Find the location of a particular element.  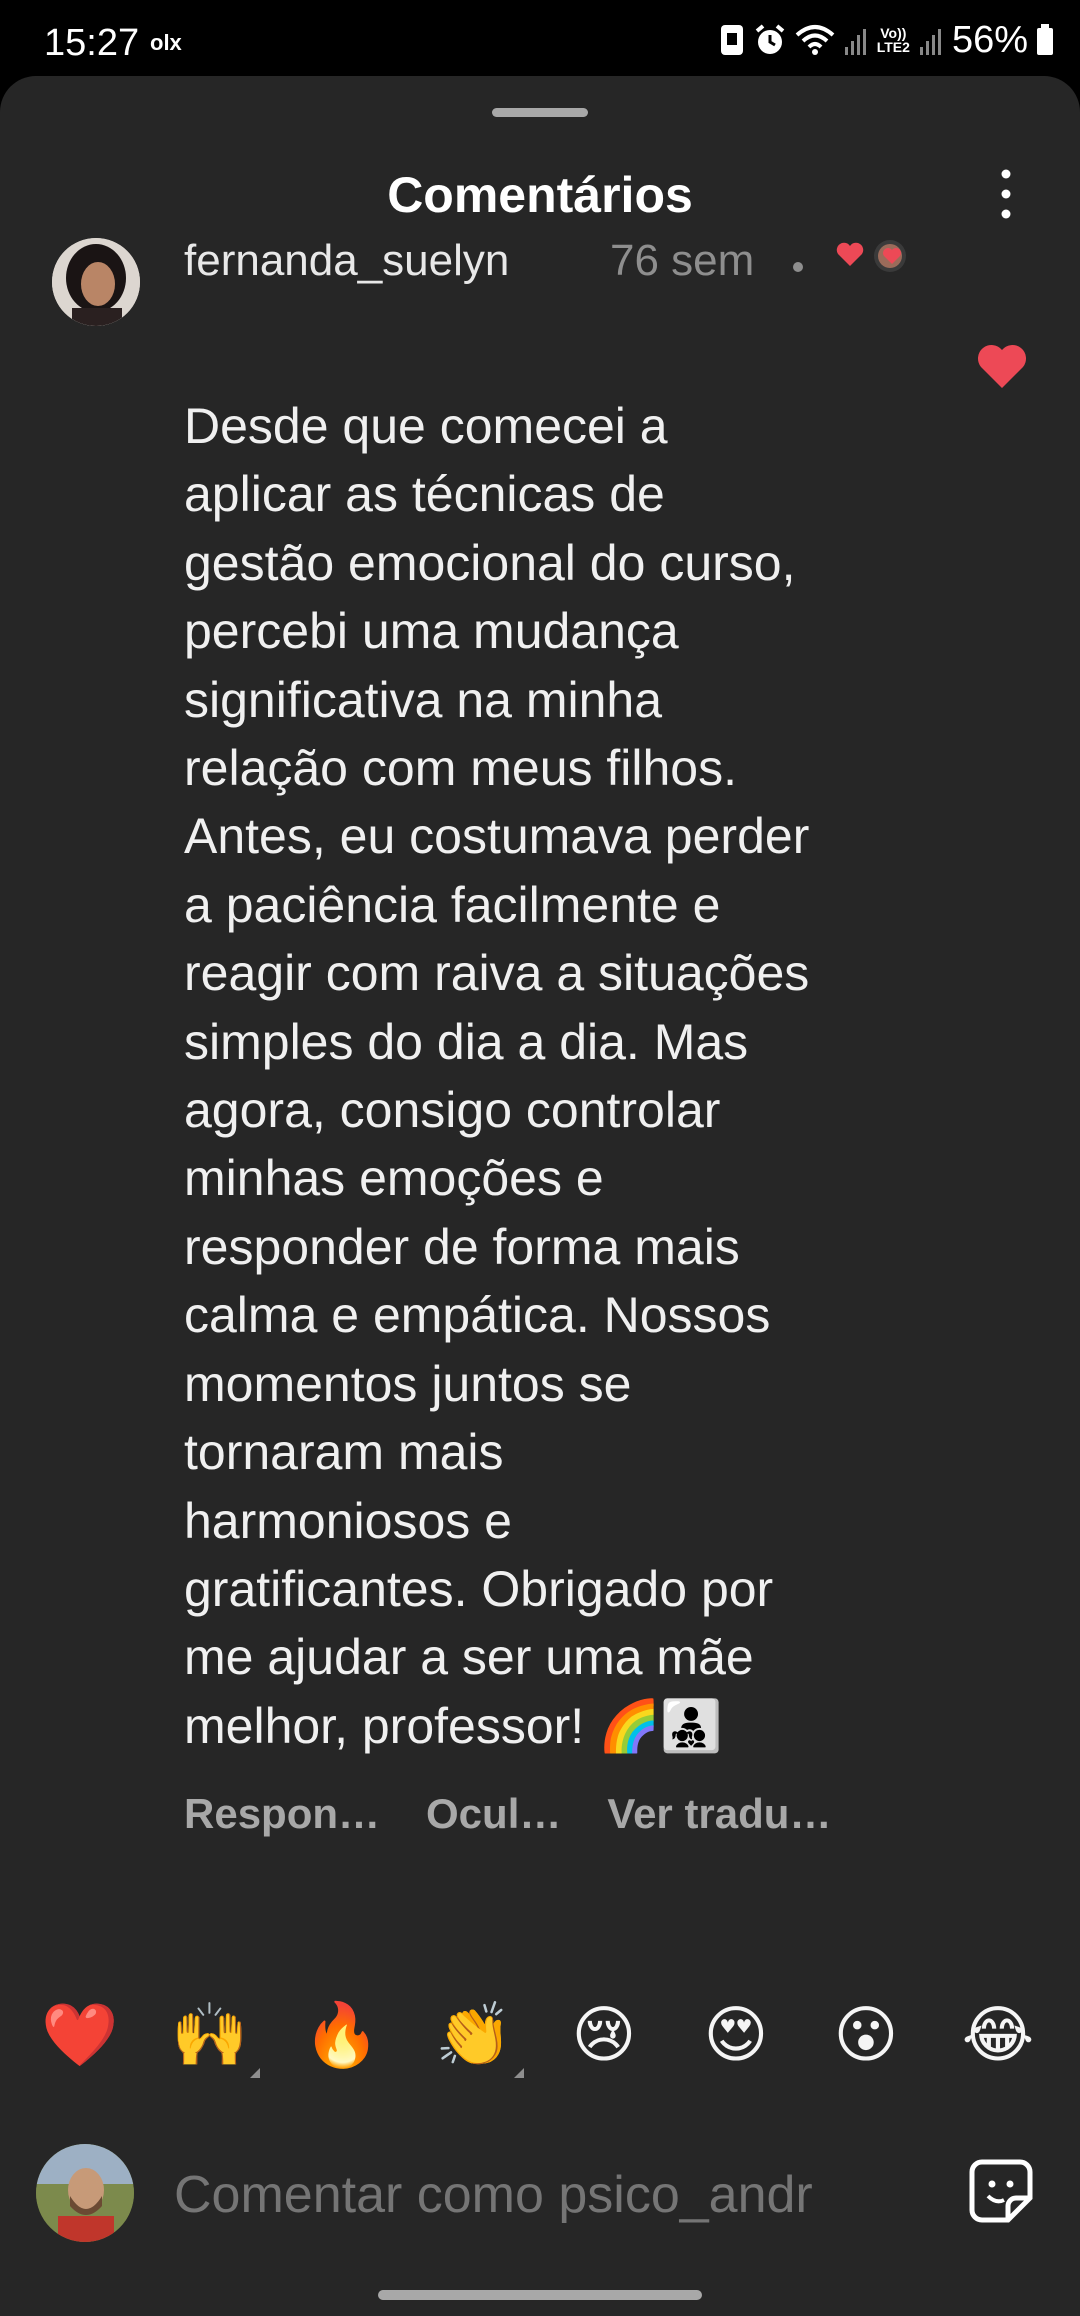

reaction-laughing: 😂 is located at coordinates (998, 2036).